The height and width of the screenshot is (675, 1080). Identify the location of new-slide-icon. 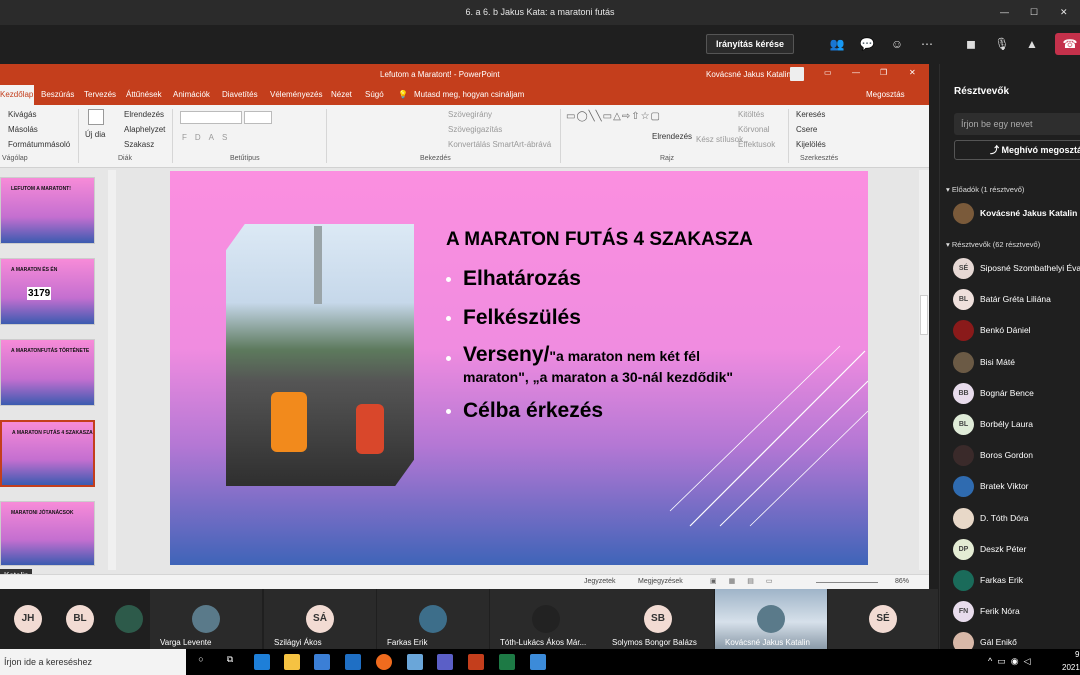
(96, 117).